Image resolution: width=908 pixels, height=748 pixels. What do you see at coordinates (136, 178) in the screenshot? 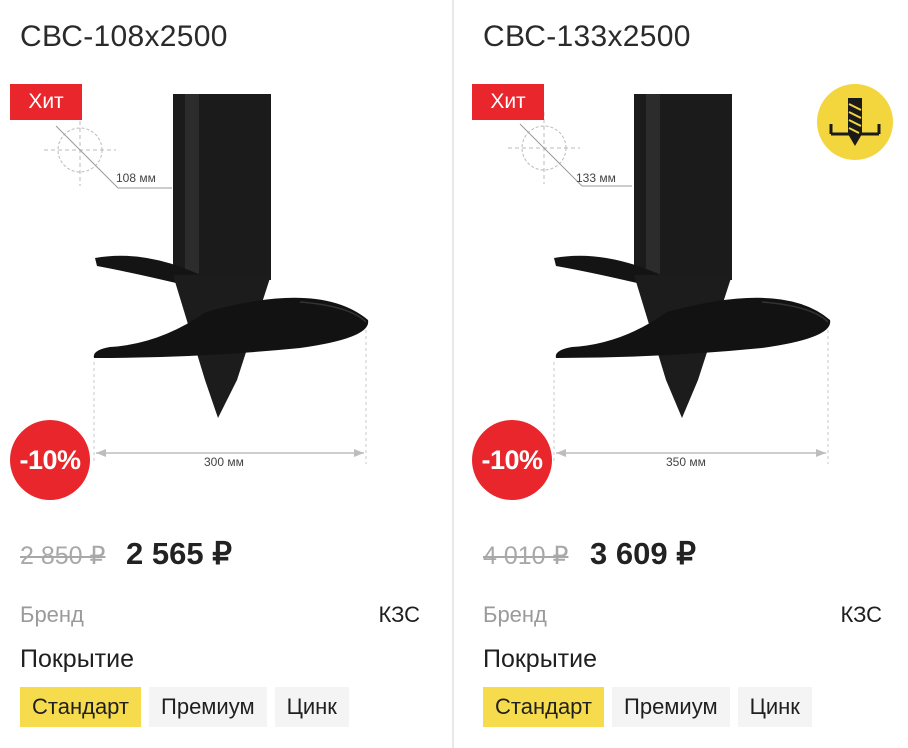
I see `diameter-label: 108 мм` at bounding box center [136, 178].